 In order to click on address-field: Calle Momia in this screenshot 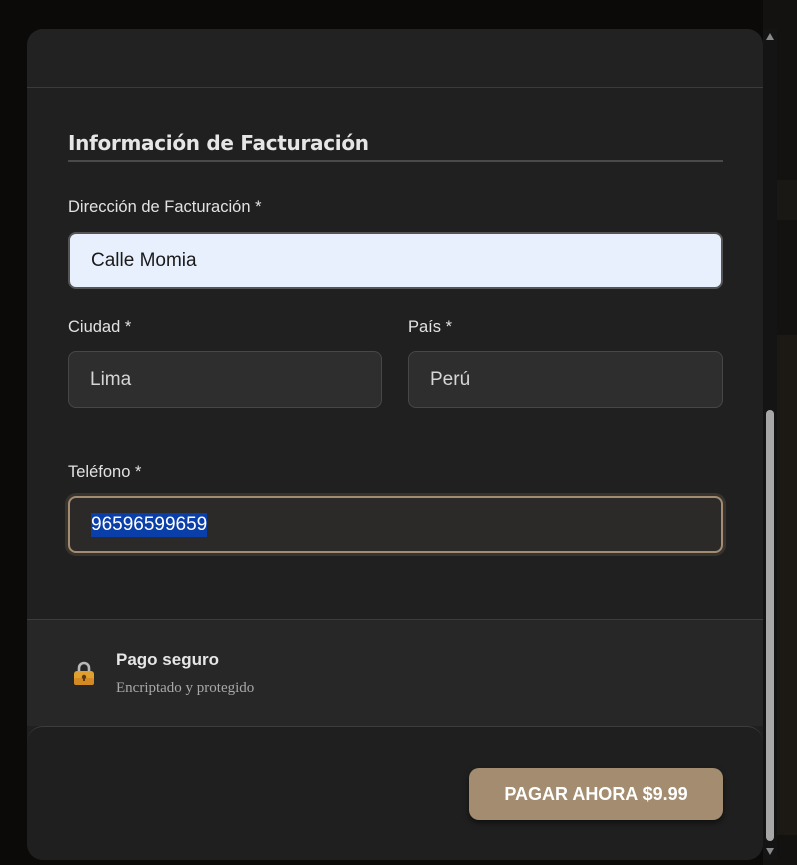, I will do `click(395, 260)`.